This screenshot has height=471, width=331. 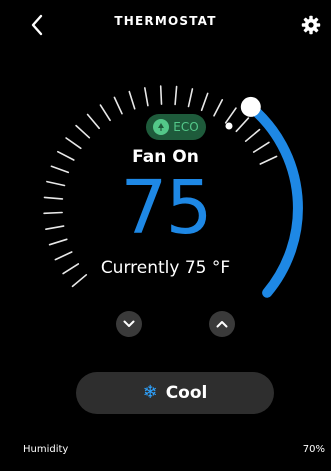 I want to click on decrease-temperature-button, so click(x=129, y=324).